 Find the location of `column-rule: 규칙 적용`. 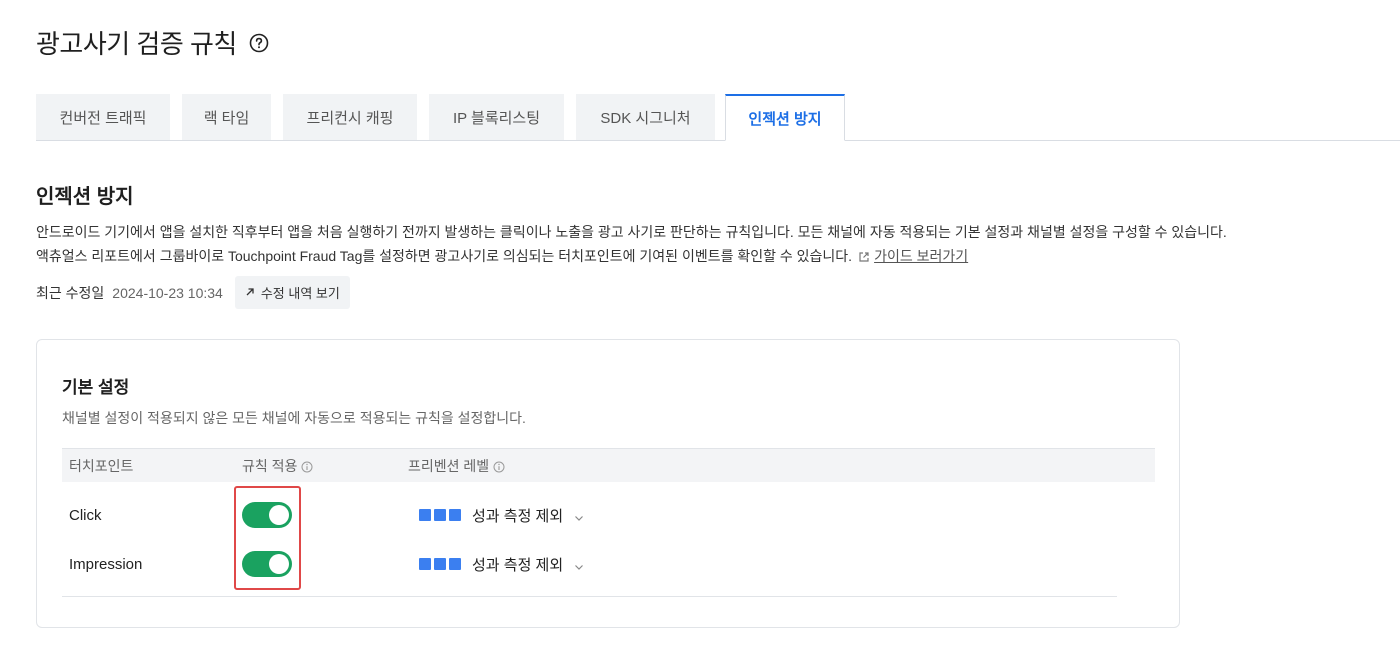

column-rule: 규칙 적용 is located at coordinates (277, 466).